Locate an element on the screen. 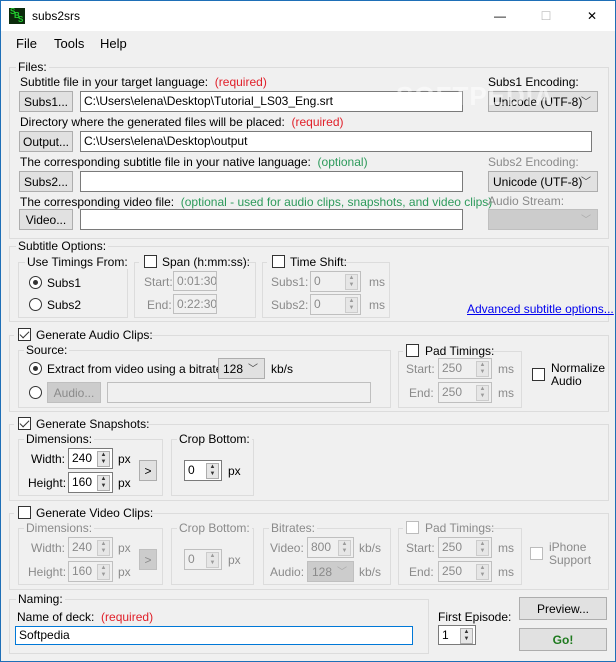 This screenshot has width=616, height=662. snapshot-width-label: Width: is located at coordinates (48, 459).